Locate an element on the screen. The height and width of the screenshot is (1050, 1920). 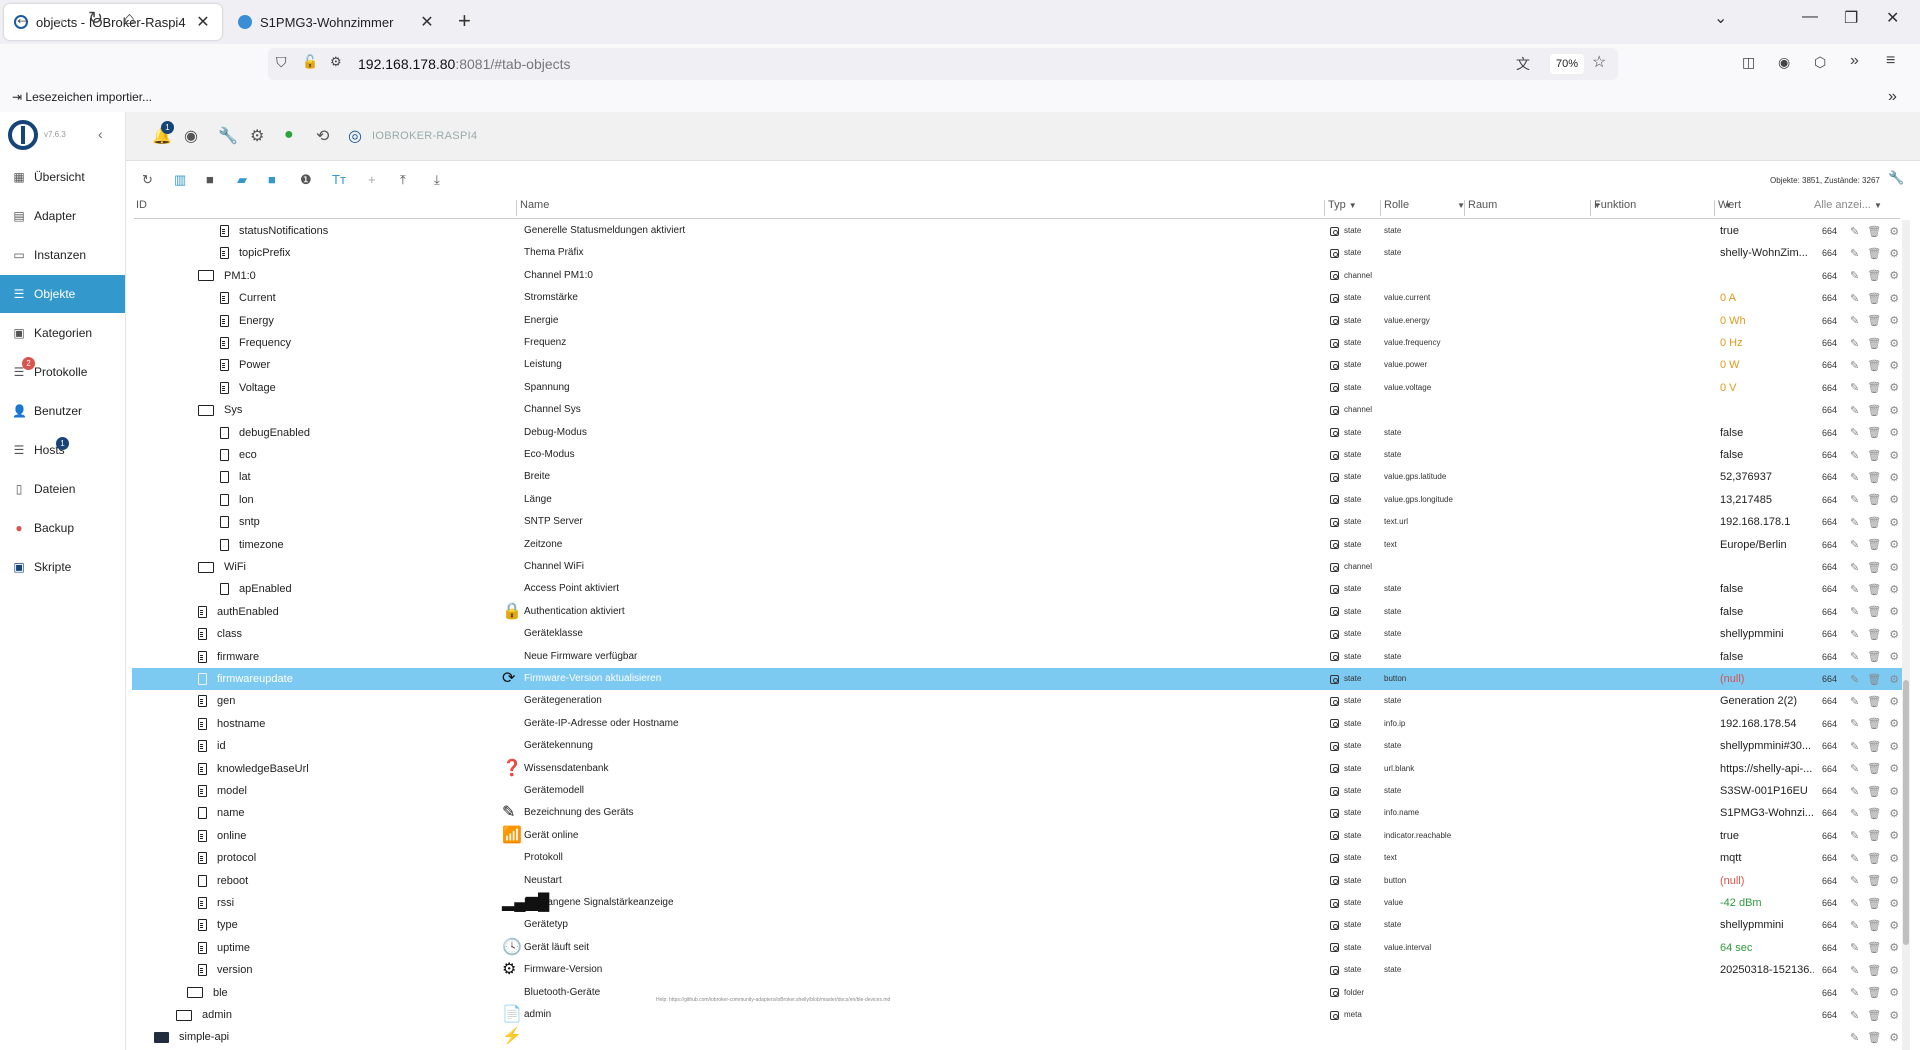
col-header-name: Name is located at coordinates (534, 208).